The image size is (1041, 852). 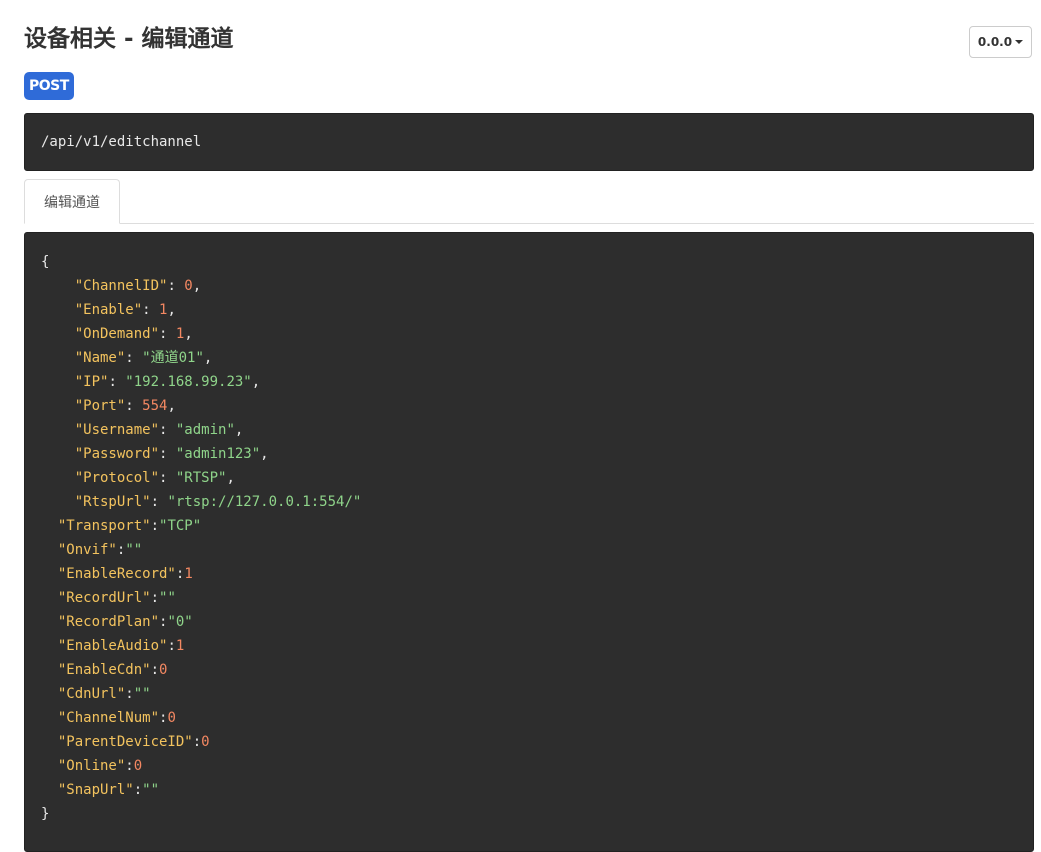 I want to click on code-line: "RecordUrl":"", so click(x=529, y=598).